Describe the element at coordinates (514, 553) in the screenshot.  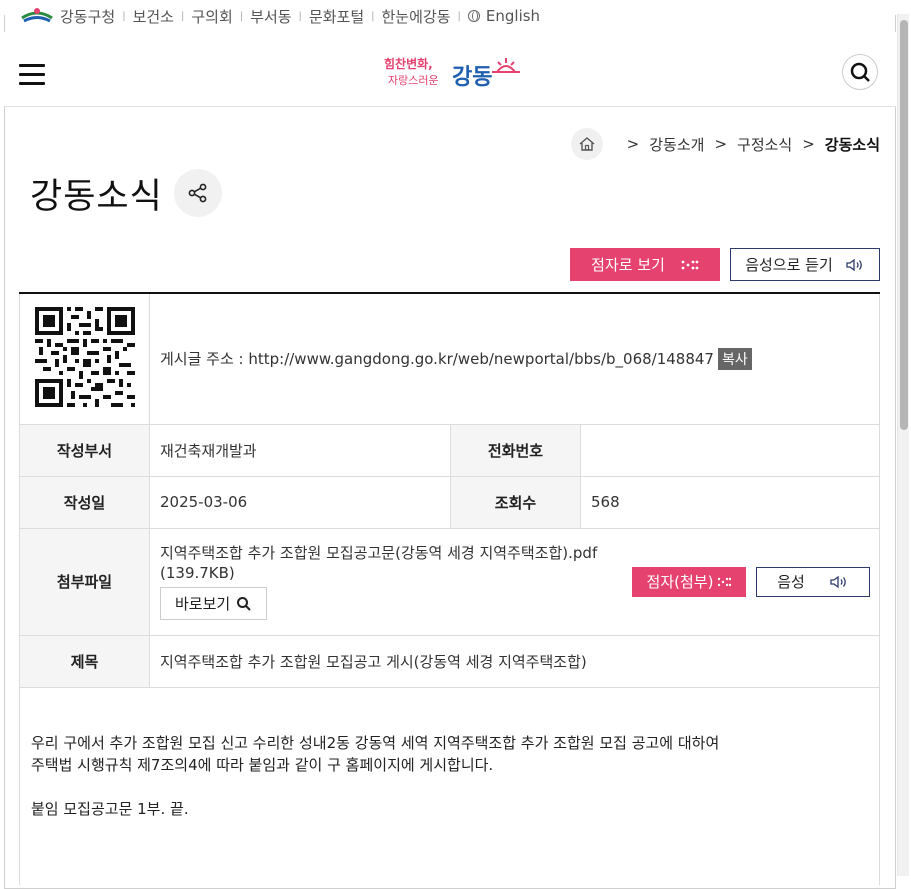
I see `attach-file-name: 지역주택조합 추가 조합원 모집공고문(강동역 세경 지역주택조합).pdf` at that location.